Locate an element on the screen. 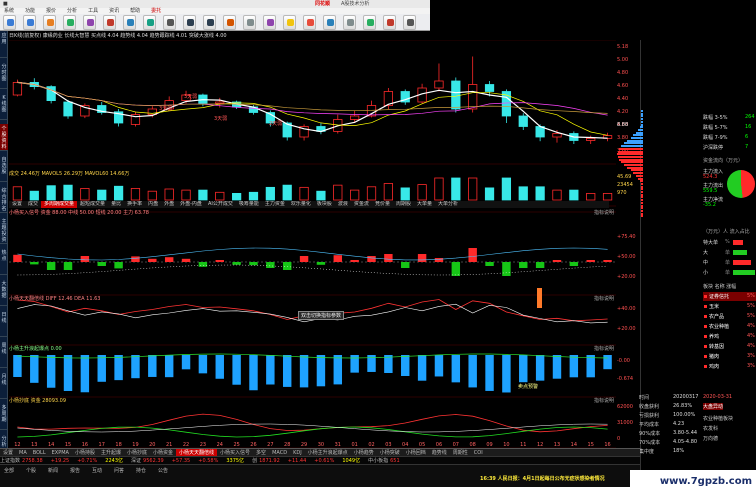 This screenshot has height=487, width=756. volume-bar is located at coordinates (118, 193).